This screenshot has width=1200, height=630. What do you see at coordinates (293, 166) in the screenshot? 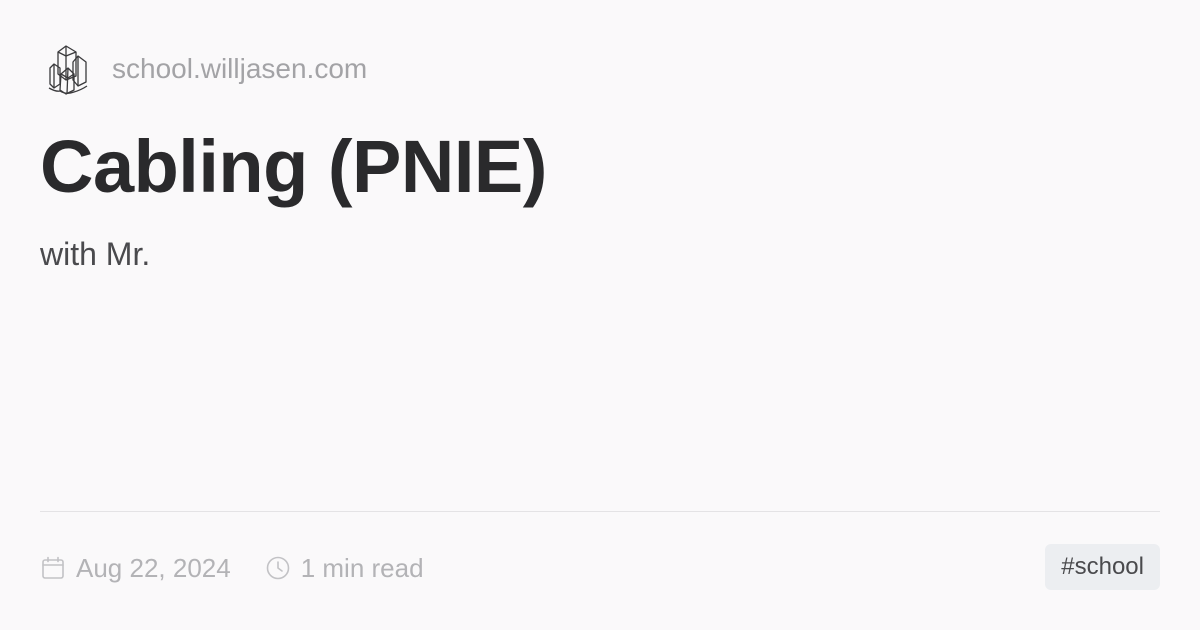
I see `post-title: Cabling (PNIE)` at bounding box center [293, 166].